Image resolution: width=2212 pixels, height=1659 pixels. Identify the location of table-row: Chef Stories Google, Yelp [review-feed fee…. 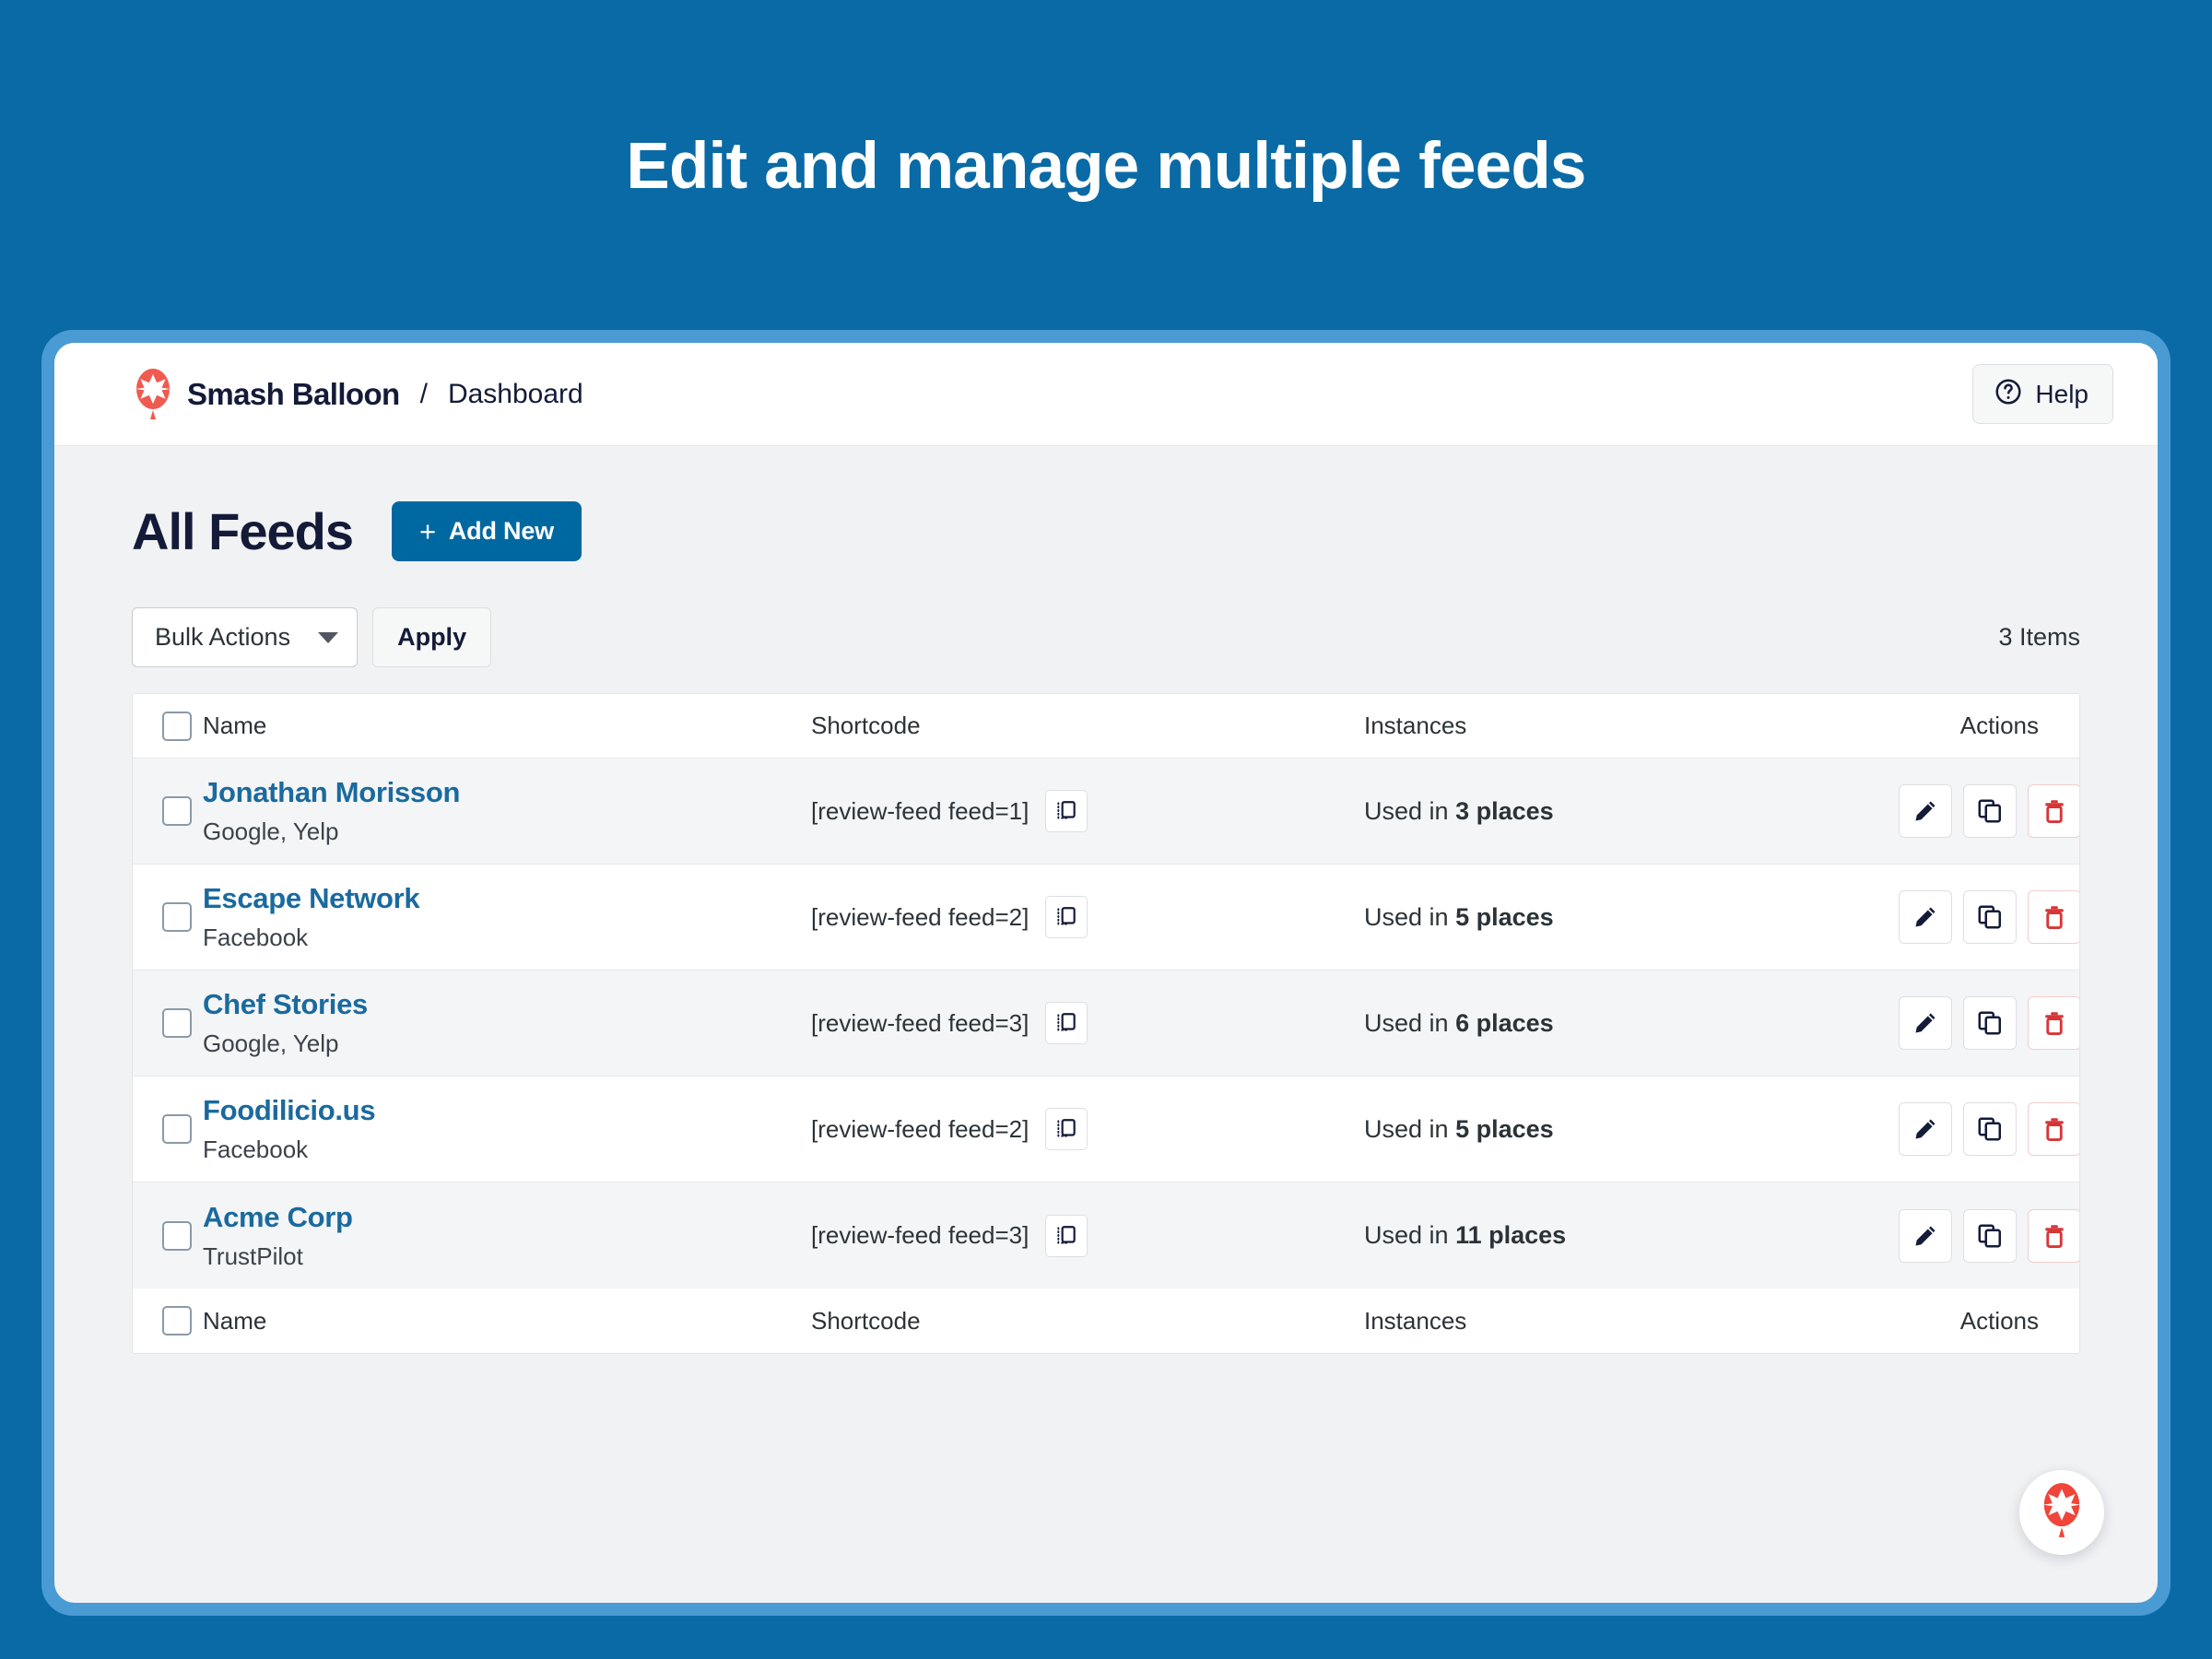
(1106, 1024).